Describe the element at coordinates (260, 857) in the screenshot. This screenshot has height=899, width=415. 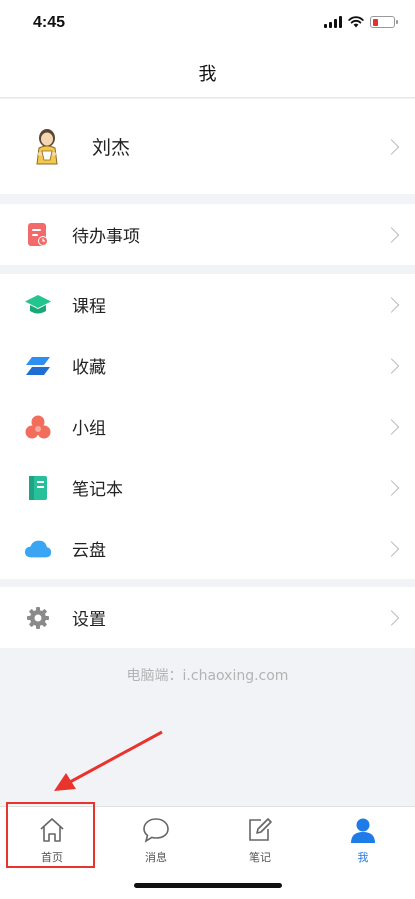
I see `tab-label: 笔记` at that location.